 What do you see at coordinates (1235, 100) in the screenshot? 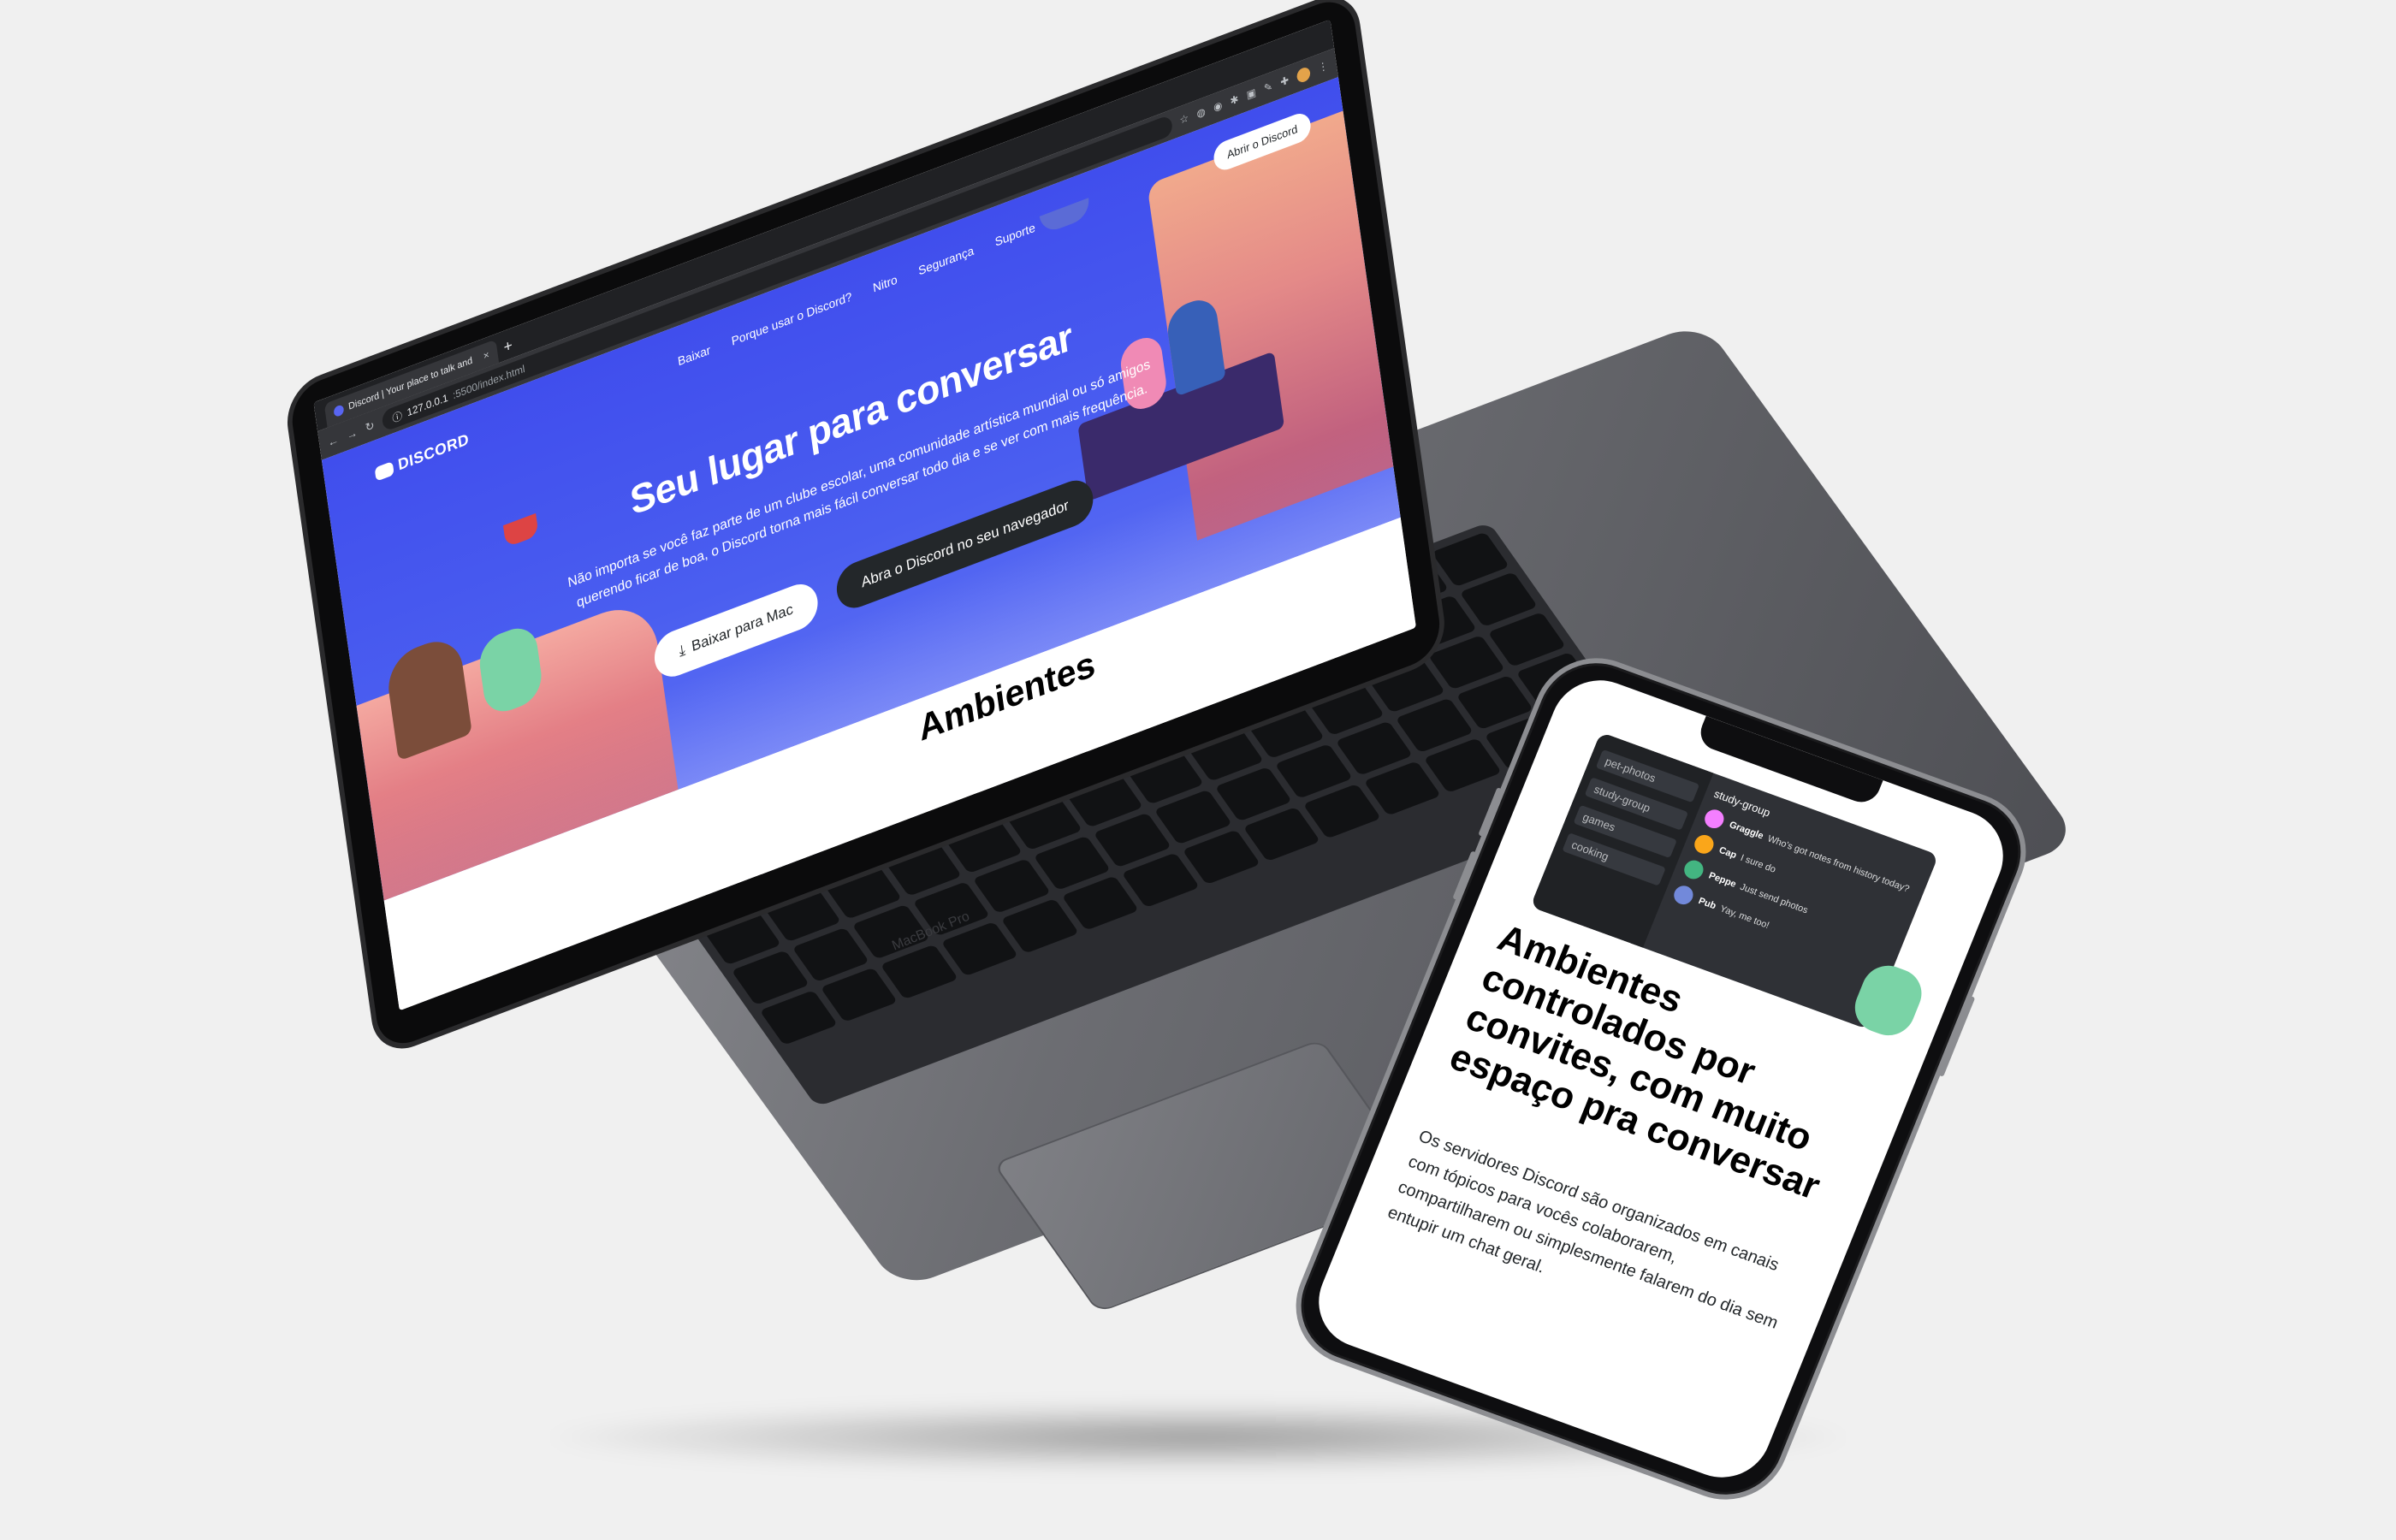
I see `extension-icon: ✱` at bounding box center [1235, 100].